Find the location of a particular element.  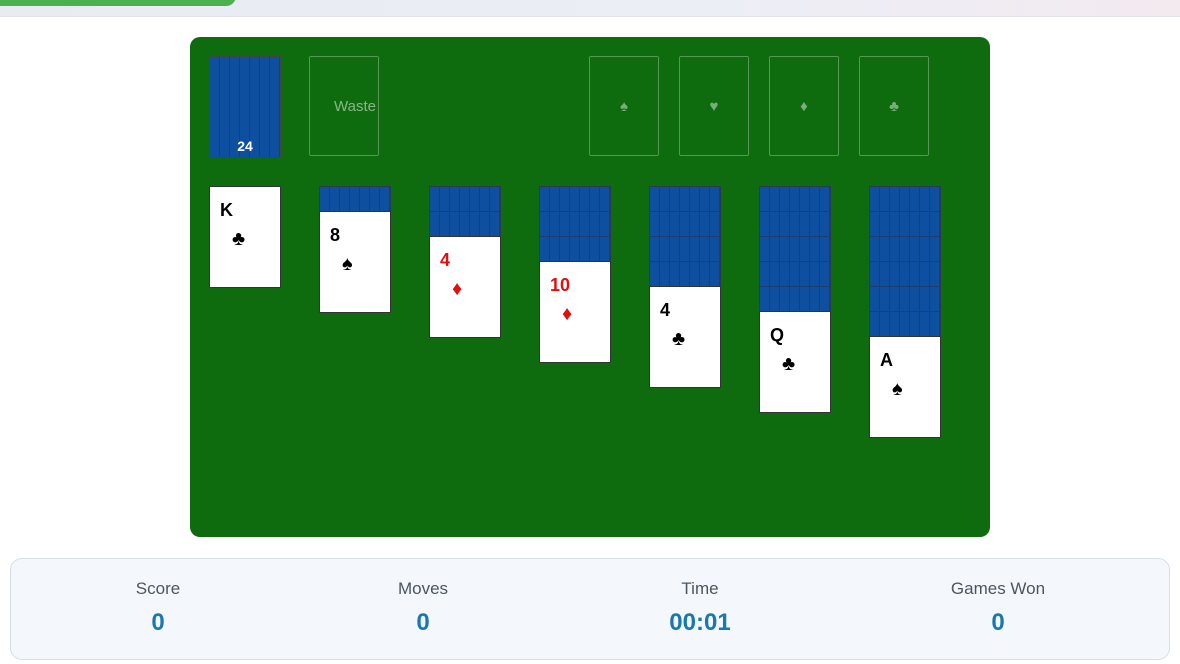

card-rank: Q is located at coordinates (777, 335).